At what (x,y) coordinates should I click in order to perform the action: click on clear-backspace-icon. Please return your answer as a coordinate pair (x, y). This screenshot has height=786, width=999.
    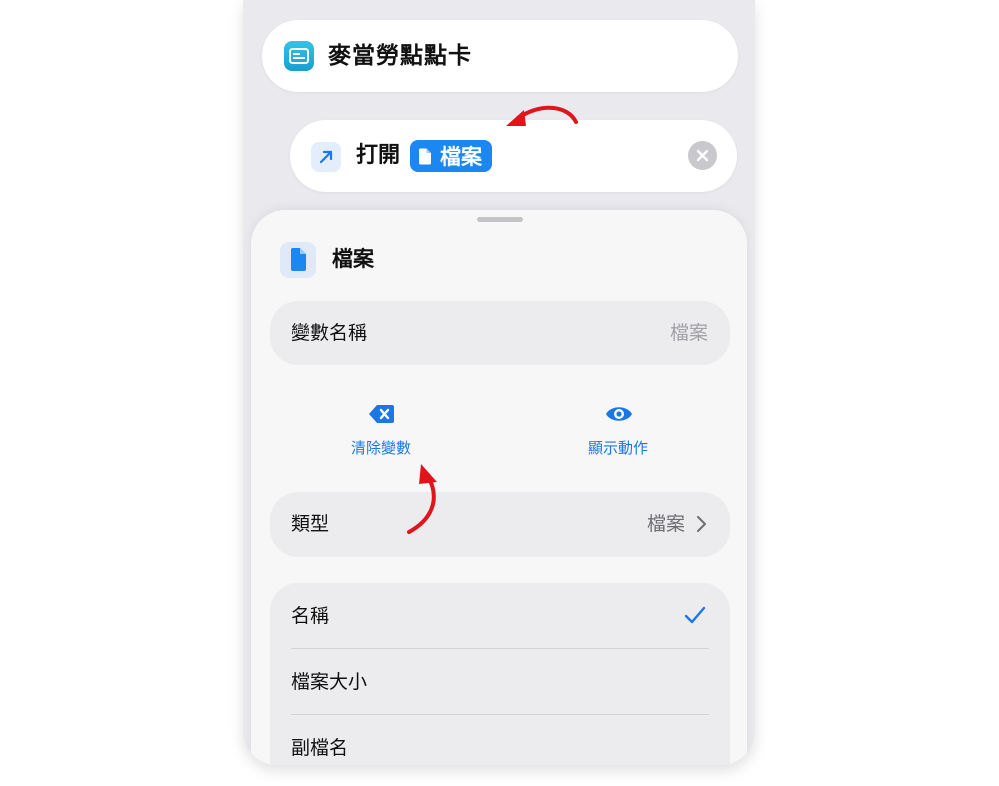
    Looking at the image, I should click on (382, 414).